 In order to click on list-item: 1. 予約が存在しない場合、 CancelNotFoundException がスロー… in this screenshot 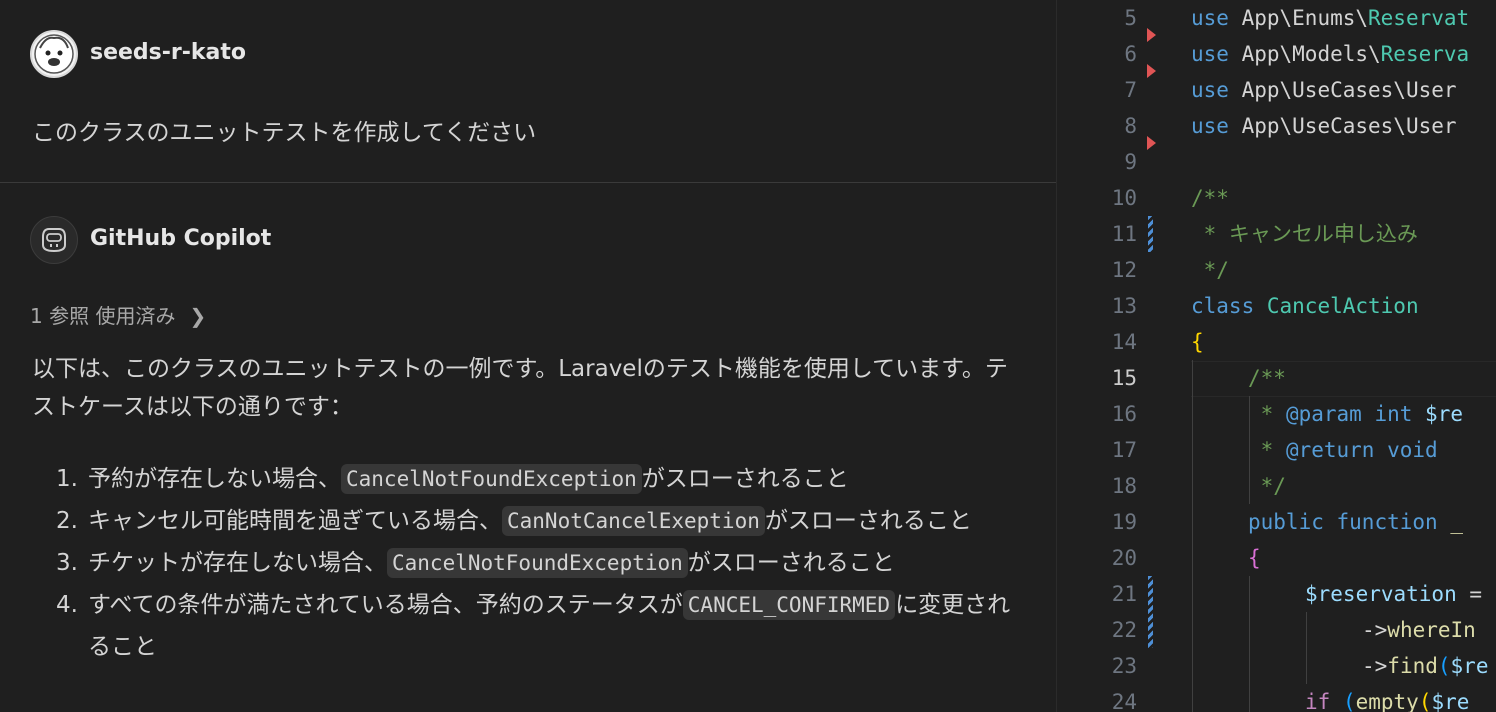, I will do `click(452, 479)`.